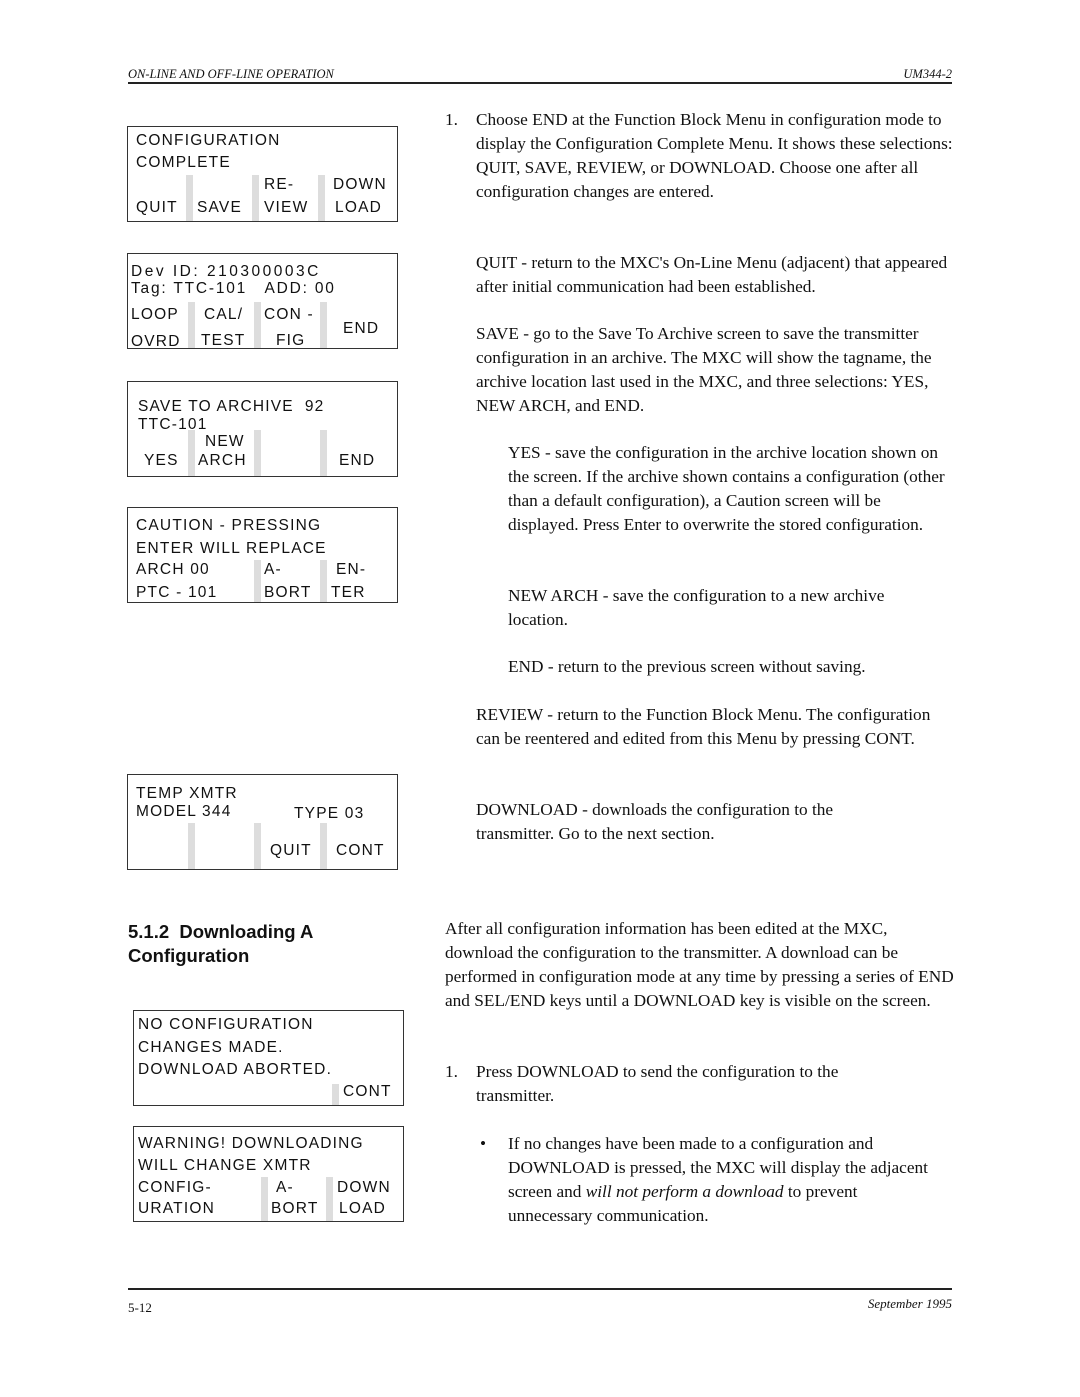 The width and height of the screenshot is (1080, 1397). What do you see at coordinates (173, 424) in the screenshot?
I see `screen-line: TTC-101` at bounding box center [173, 424].